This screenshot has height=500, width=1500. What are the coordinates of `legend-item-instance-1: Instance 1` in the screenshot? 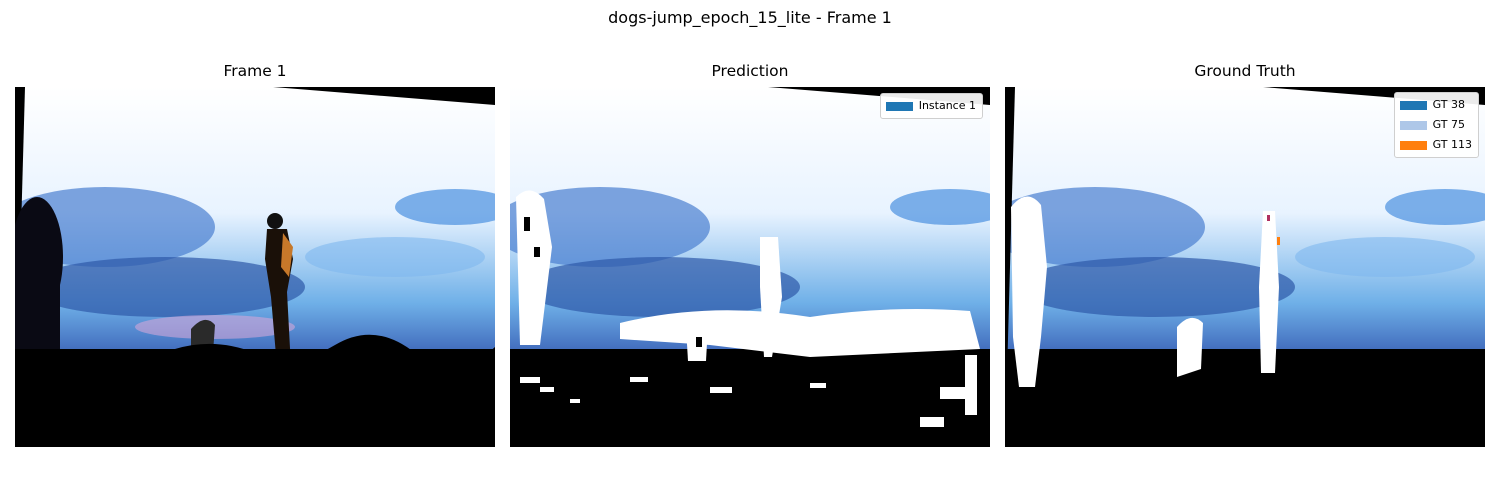 It's located at (930, 106).